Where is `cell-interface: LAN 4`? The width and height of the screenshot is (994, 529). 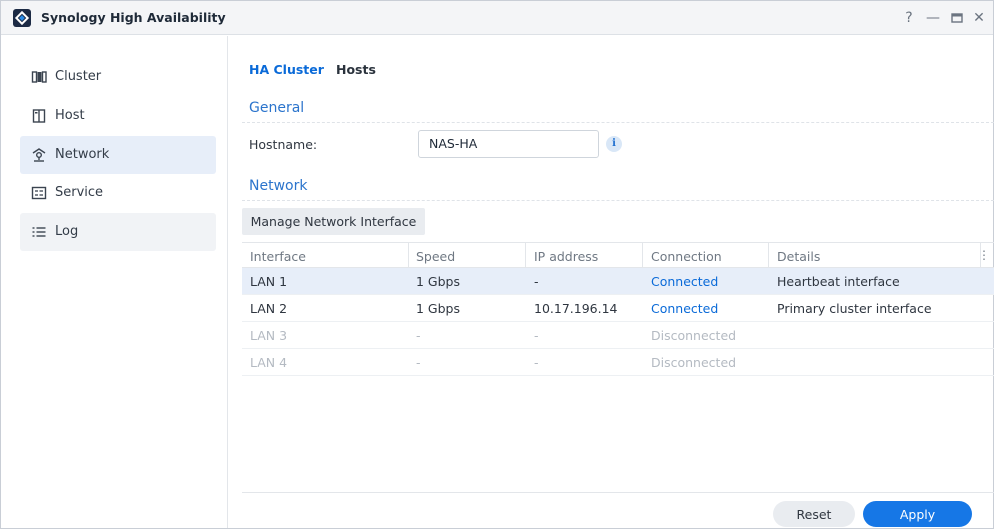 cell-interface: LAN 4 is located at coordinates (269, 362).